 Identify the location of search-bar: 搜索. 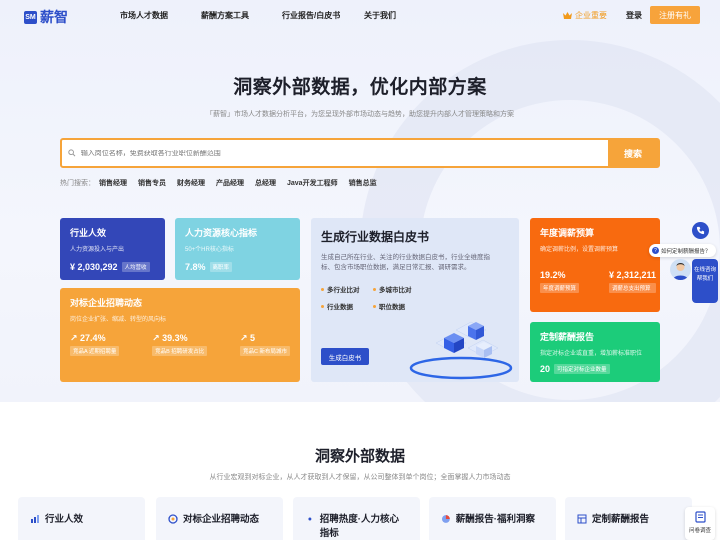
(360, 153).